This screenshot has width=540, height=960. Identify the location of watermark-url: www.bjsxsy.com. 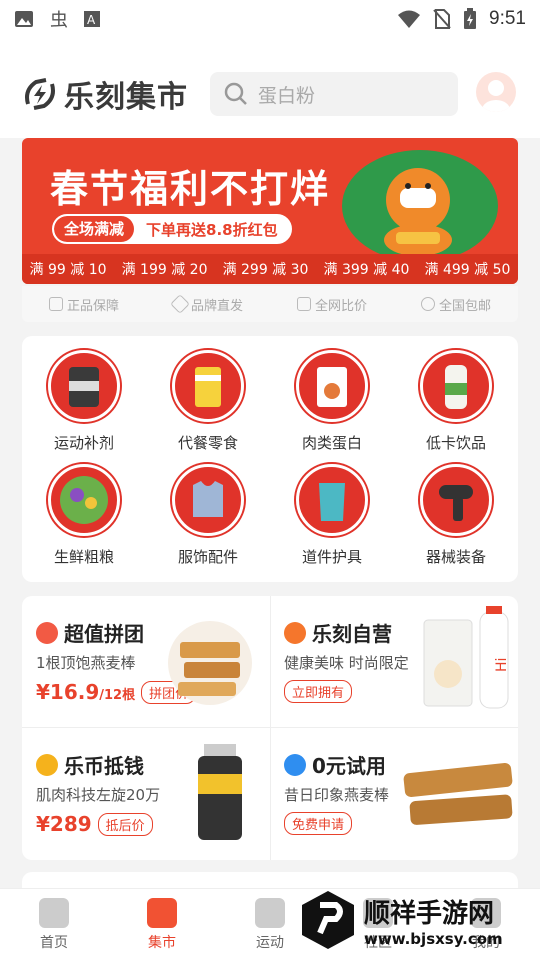
(433, 938).